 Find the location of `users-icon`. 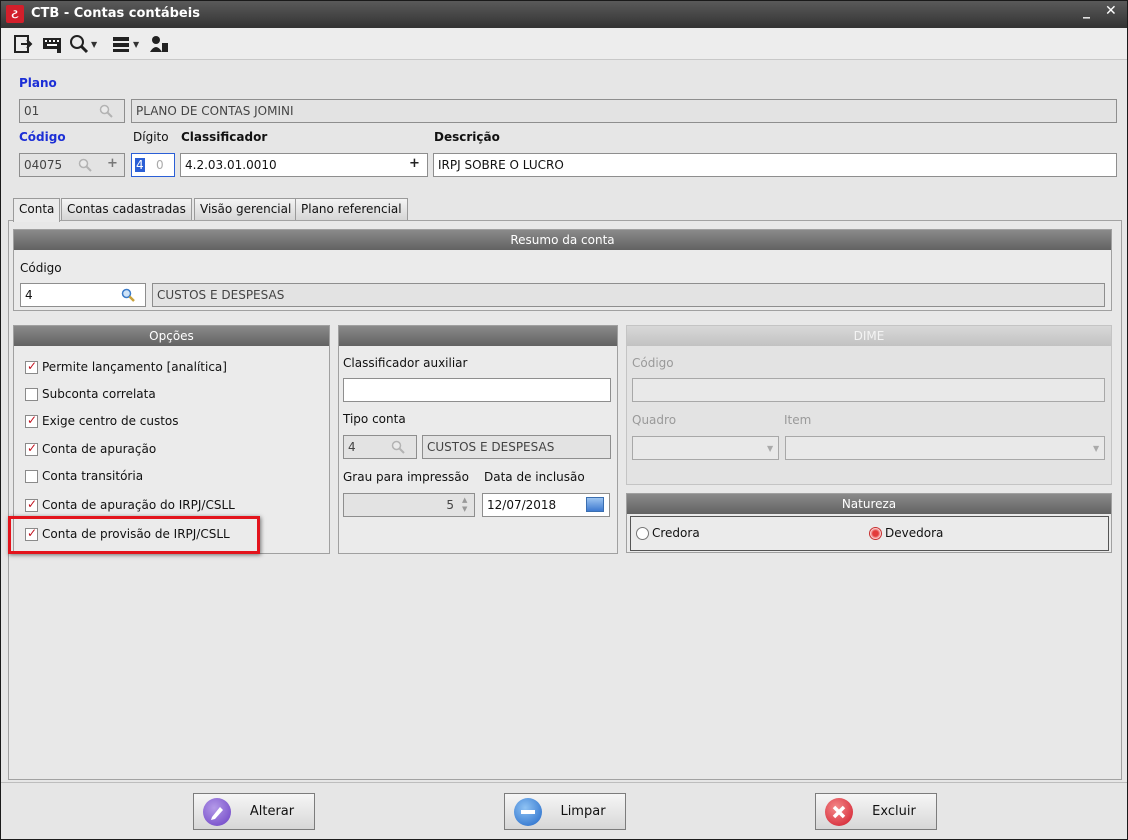

users-icon is located at coordinates (159, 44).